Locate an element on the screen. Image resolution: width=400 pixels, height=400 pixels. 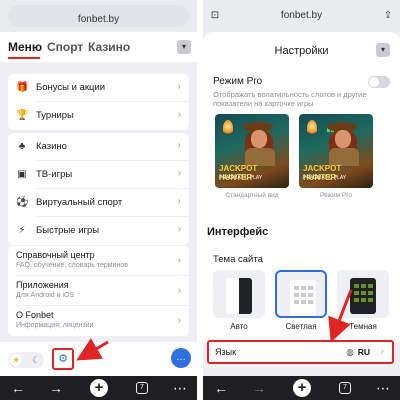
menu-item-label: Быстрые игры is located at coordinates (68, 230).